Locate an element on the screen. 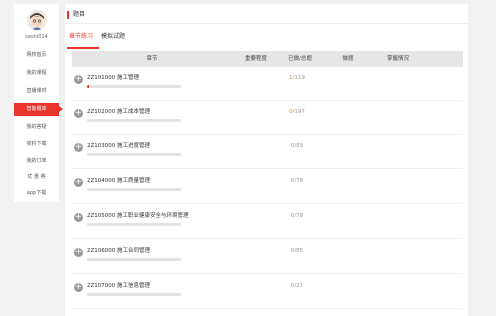 The width and height of the screenshot is (496, 316). done-total-count: 0/89 is located at coordinates (297, 146).